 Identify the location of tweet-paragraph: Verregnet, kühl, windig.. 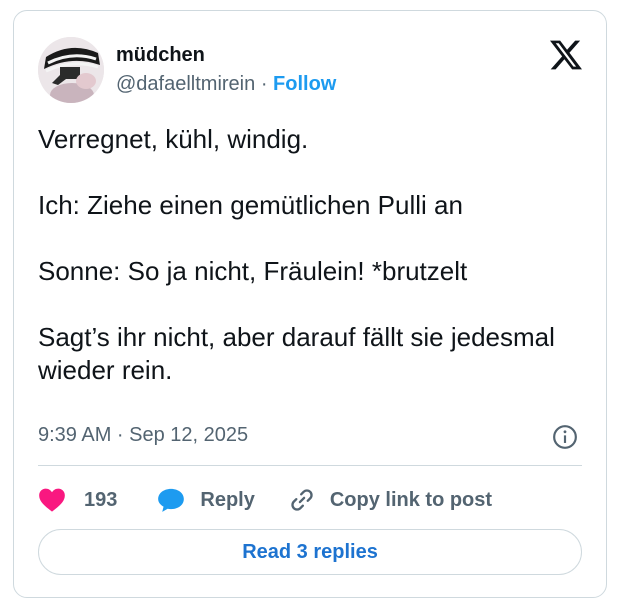
(173, 139).